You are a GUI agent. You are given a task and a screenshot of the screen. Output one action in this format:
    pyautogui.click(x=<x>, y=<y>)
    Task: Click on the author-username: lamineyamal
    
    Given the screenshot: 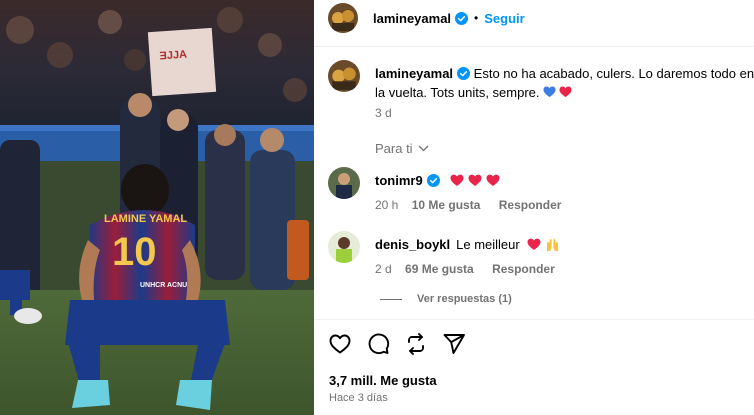 What is the action you would take?
    pyautogui.click(x=412, y=18)
    